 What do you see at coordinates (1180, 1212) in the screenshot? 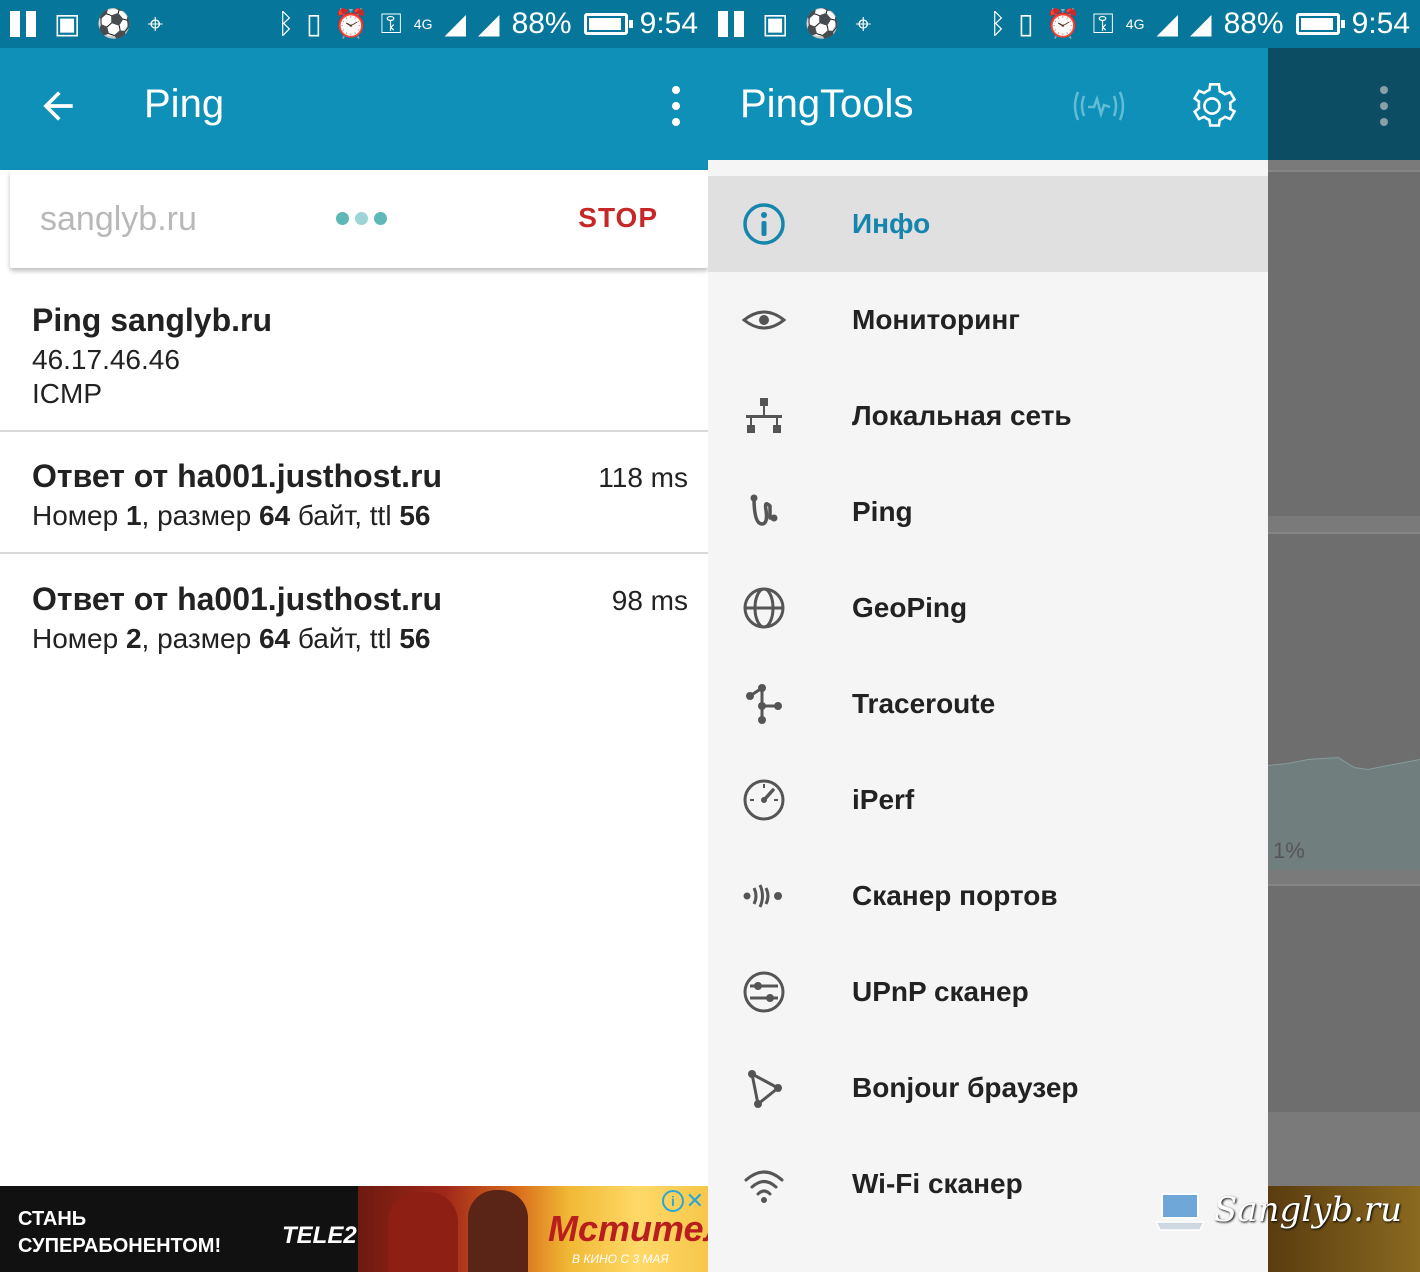
I see `laptop-icon` at bounding box center [1180, 1212].